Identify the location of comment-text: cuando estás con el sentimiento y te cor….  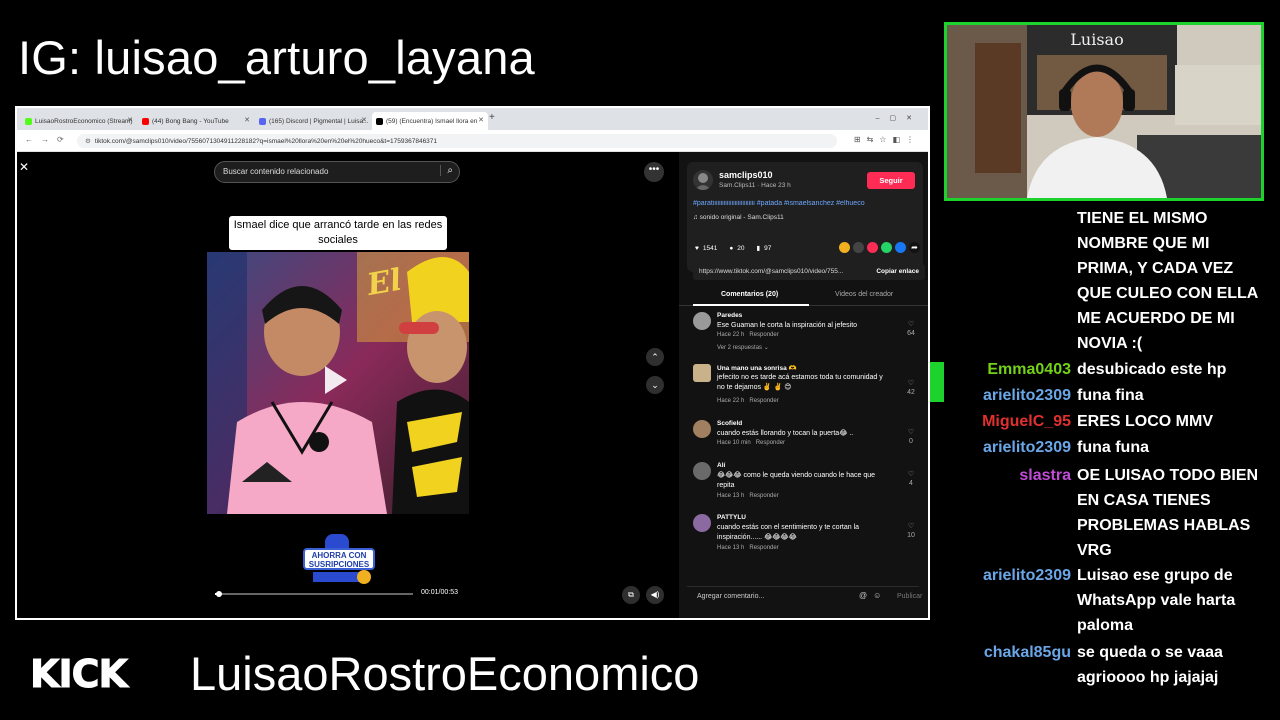
(788, 533).